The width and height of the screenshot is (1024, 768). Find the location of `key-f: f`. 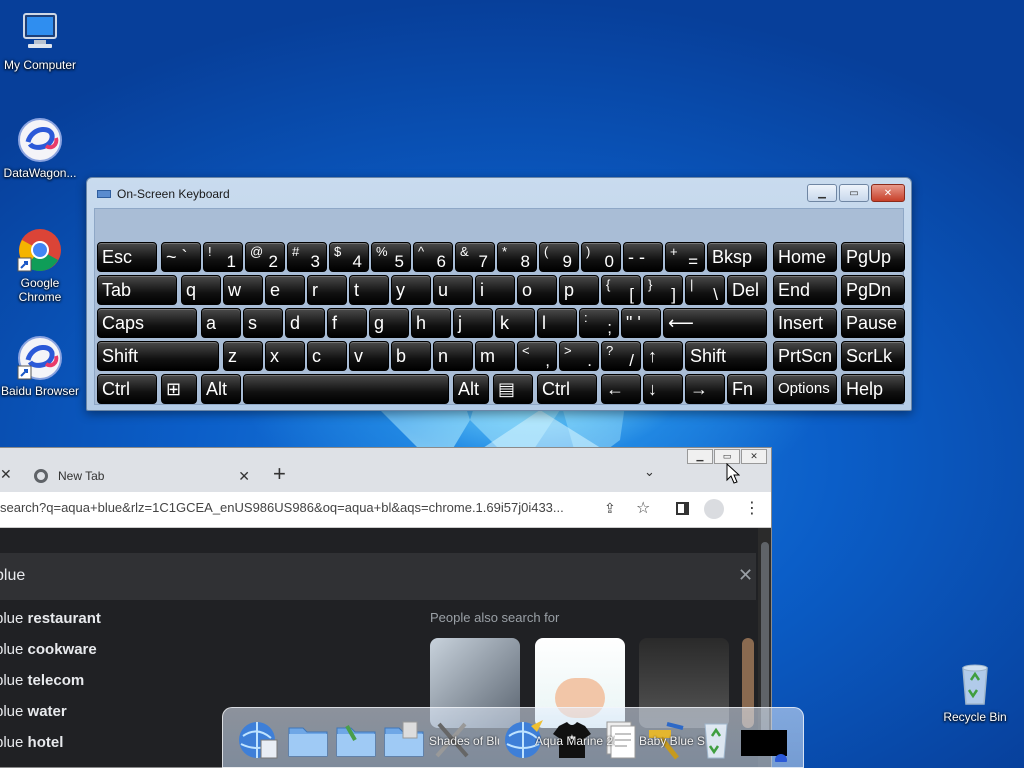

key-f: f is located at coordinates (347, 323).